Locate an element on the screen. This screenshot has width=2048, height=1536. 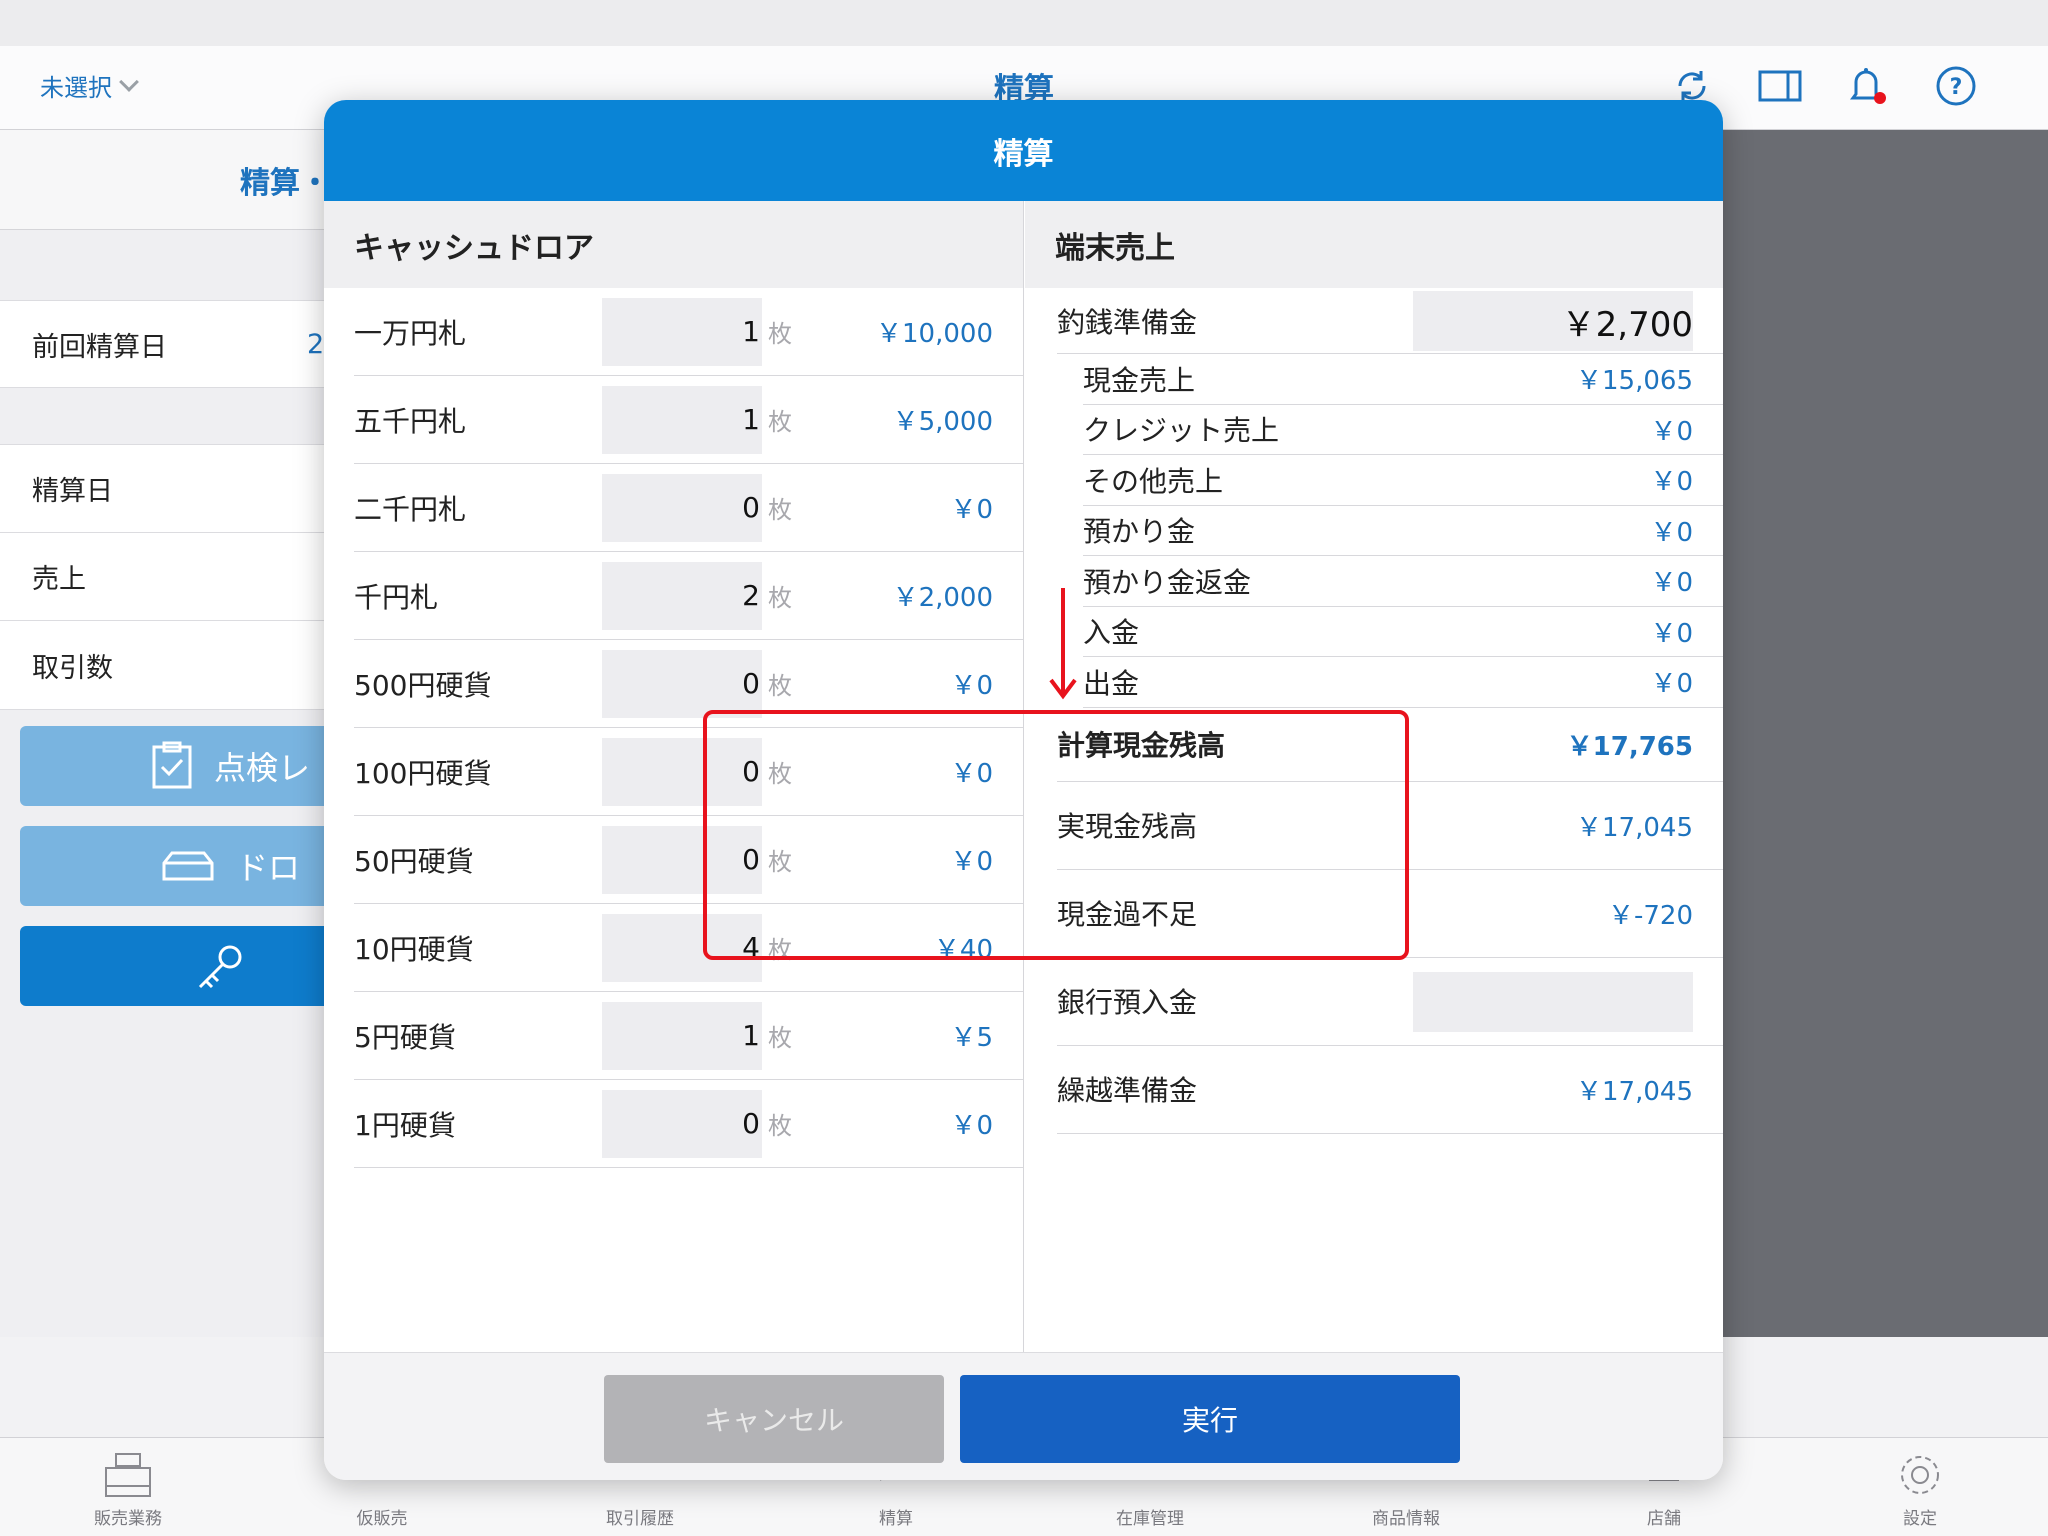
denomination-label: 一万円札 is located at coordinates (410, 333).